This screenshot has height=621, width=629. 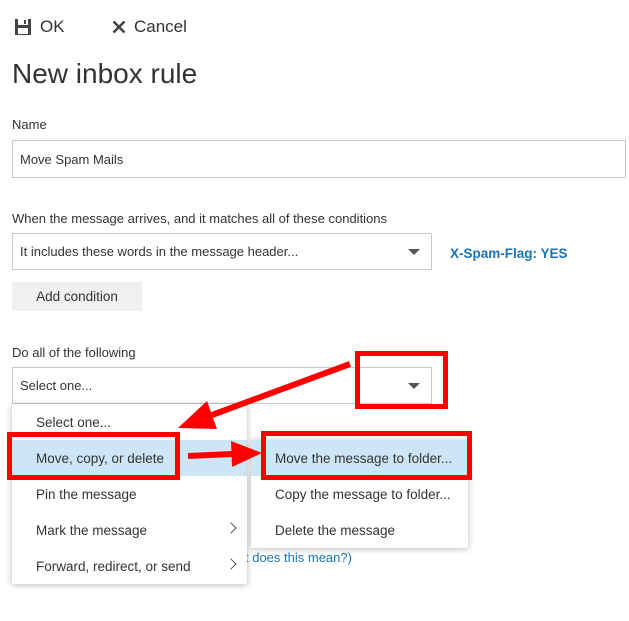 I want to click on annotation-arrows, so click(x=265, y=414).